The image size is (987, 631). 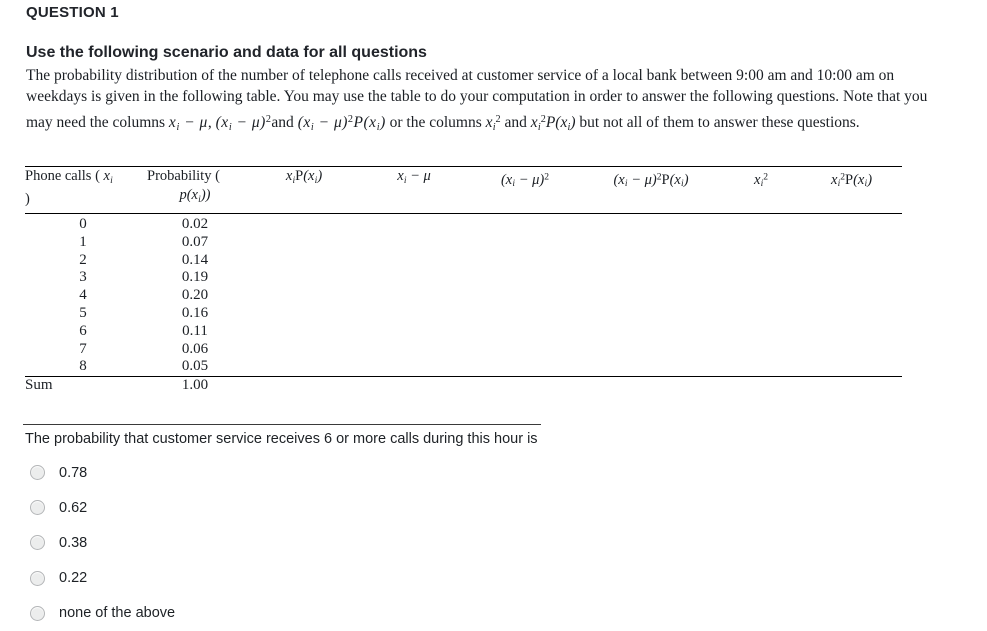 What do you see at coordinates (282, 424) in the screenshot?
I see `prompt-divider` at bounding box center [282, 424].